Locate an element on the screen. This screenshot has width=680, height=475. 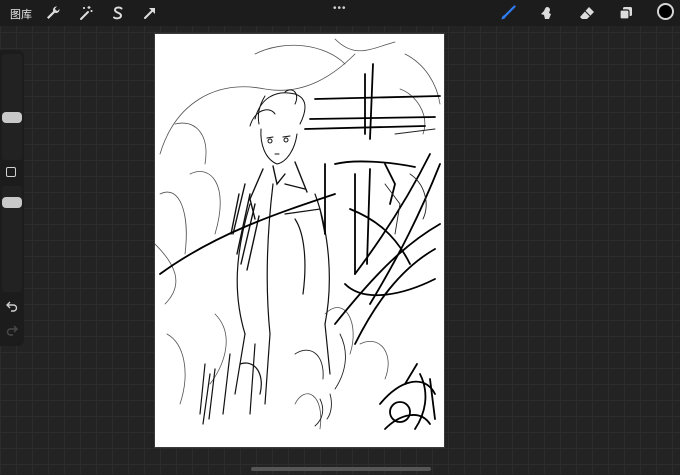
wrench-icon is located at coordinates (53, 13).